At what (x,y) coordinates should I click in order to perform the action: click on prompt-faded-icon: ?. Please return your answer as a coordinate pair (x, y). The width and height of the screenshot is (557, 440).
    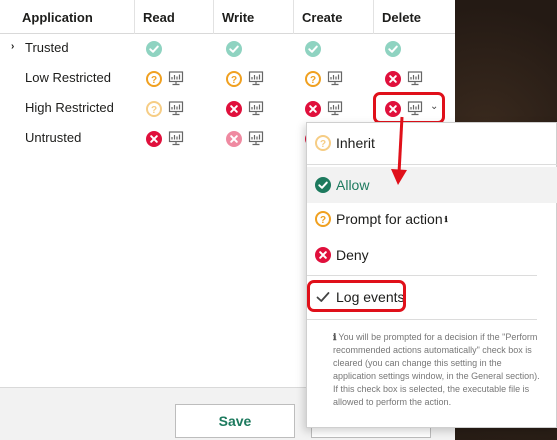
    Looking at the image, I should click on (323, 143).